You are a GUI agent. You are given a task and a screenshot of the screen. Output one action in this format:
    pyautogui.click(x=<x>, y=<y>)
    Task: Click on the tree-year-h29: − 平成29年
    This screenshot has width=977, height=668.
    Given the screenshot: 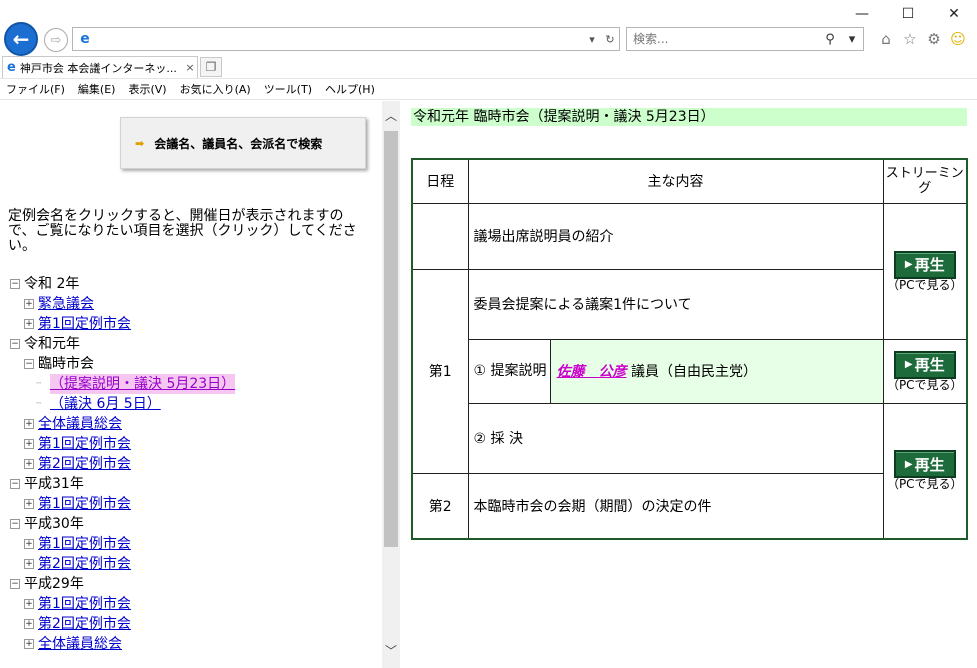 What is the action you would take?
    pyautogui.click(x=122, y=584)
    